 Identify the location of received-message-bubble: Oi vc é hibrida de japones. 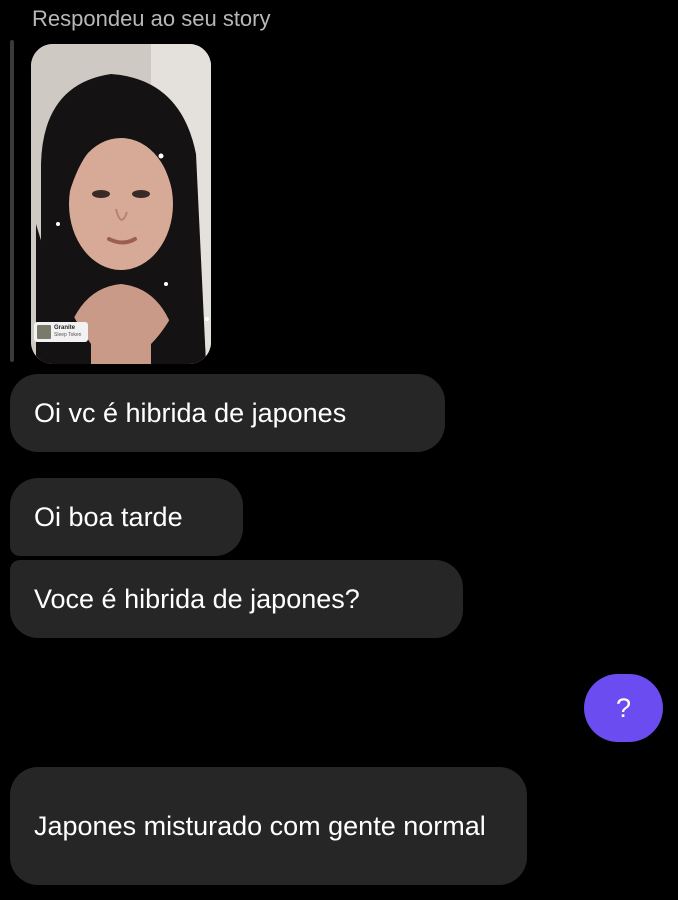
(227, 413).